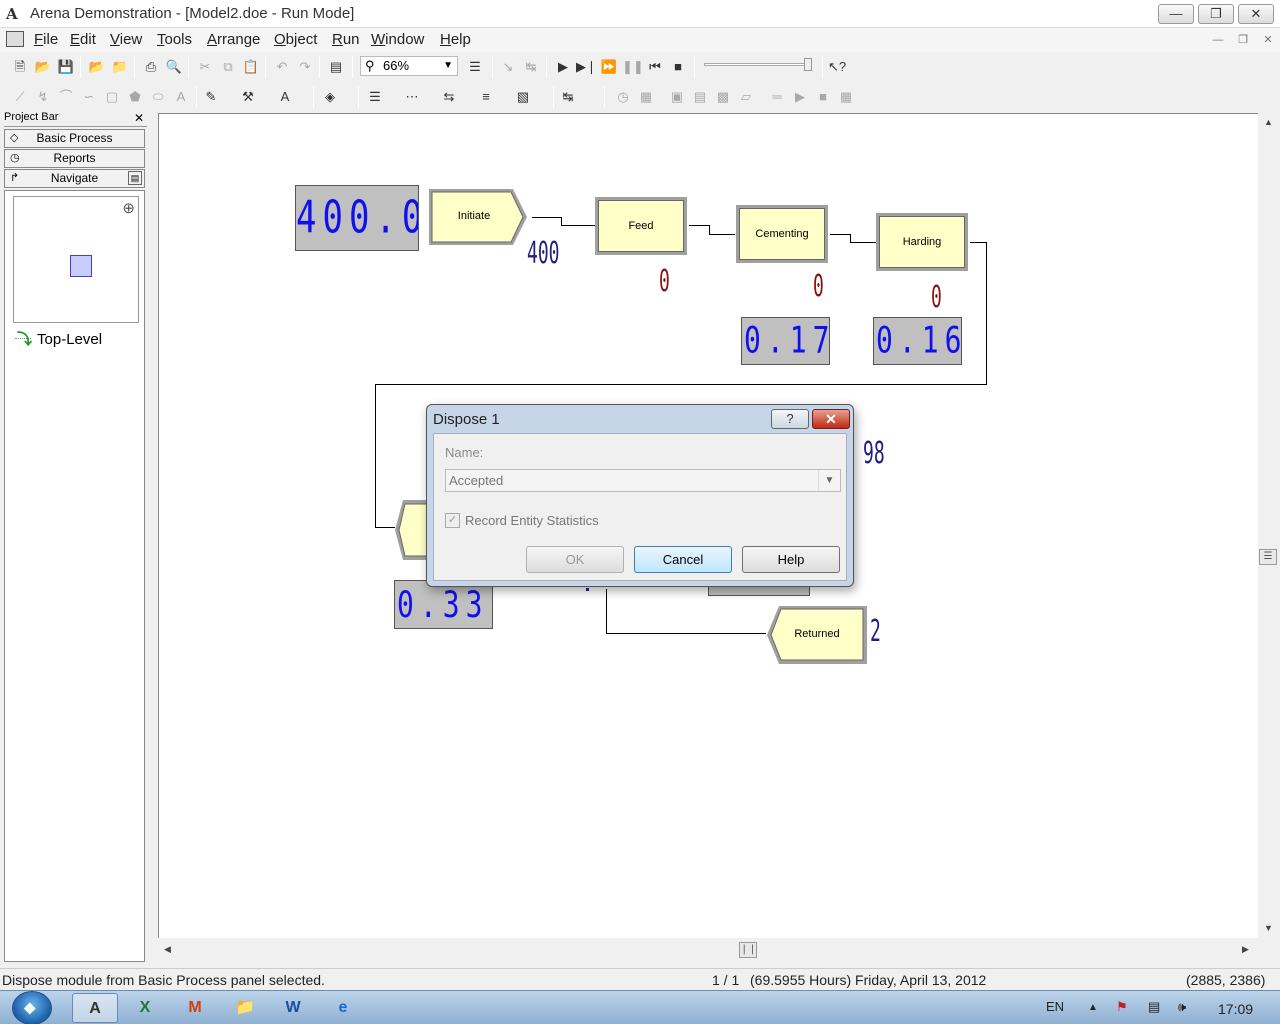  Describe the element at coordinates (655, 67) in the screenshot. I see `start-over-icon: ⏮` at that location.